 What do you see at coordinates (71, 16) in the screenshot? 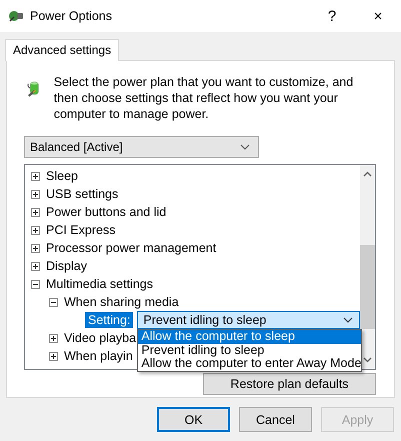
I see `window-title: Power Options` at bounding box center [71, 16].